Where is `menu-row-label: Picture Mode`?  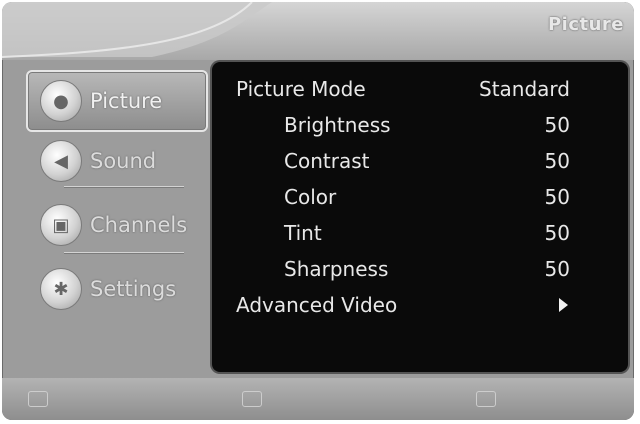
menu-row-label: Picture Mode is located at coordinates (301, 89).